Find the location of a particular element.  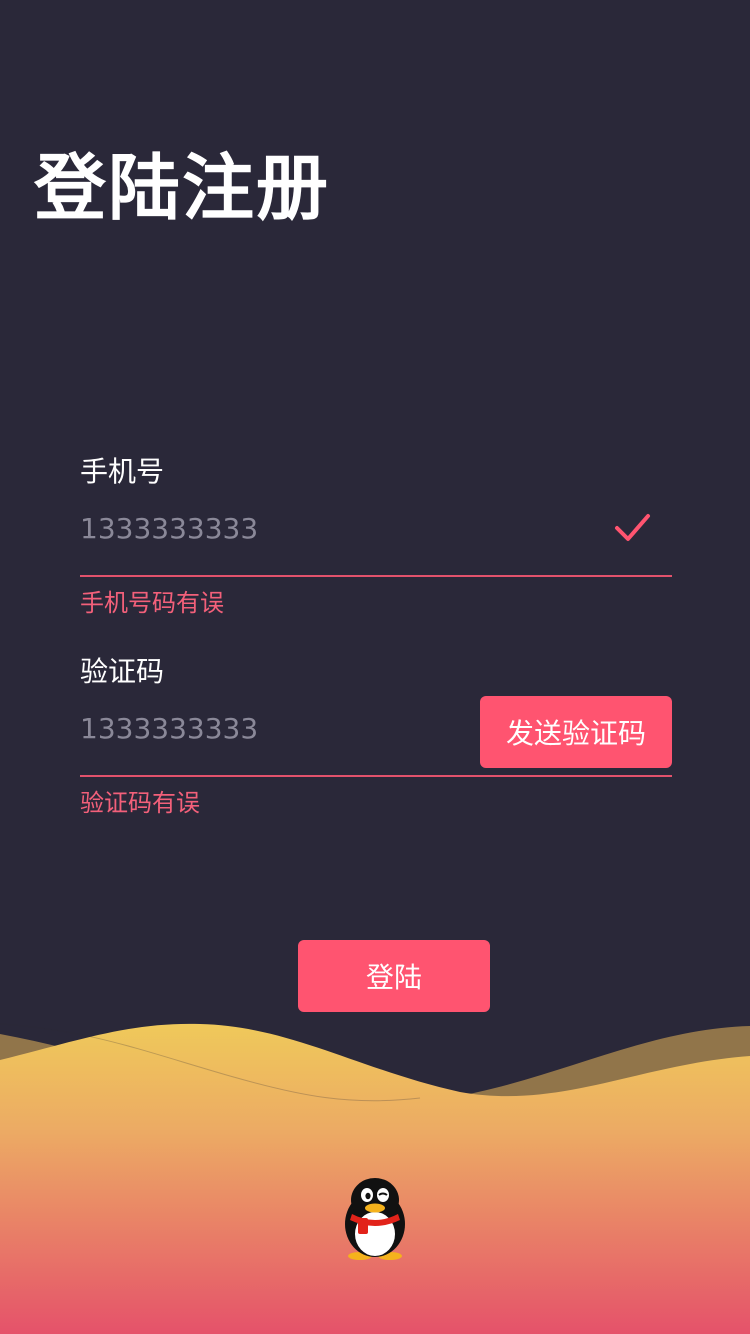

code-label: 验证码 is located at coordinates (122, 671).